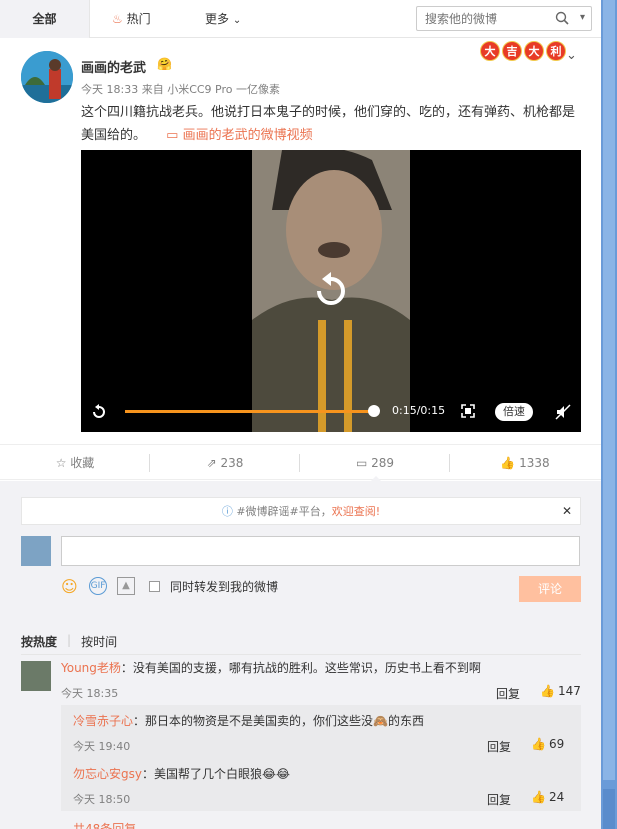 This screenshot has height=829, width=617. Describe the element at coordinates (103, 721) in the screenshot. I see `sub-commenter-name: 冷雪赤子心` at that location.